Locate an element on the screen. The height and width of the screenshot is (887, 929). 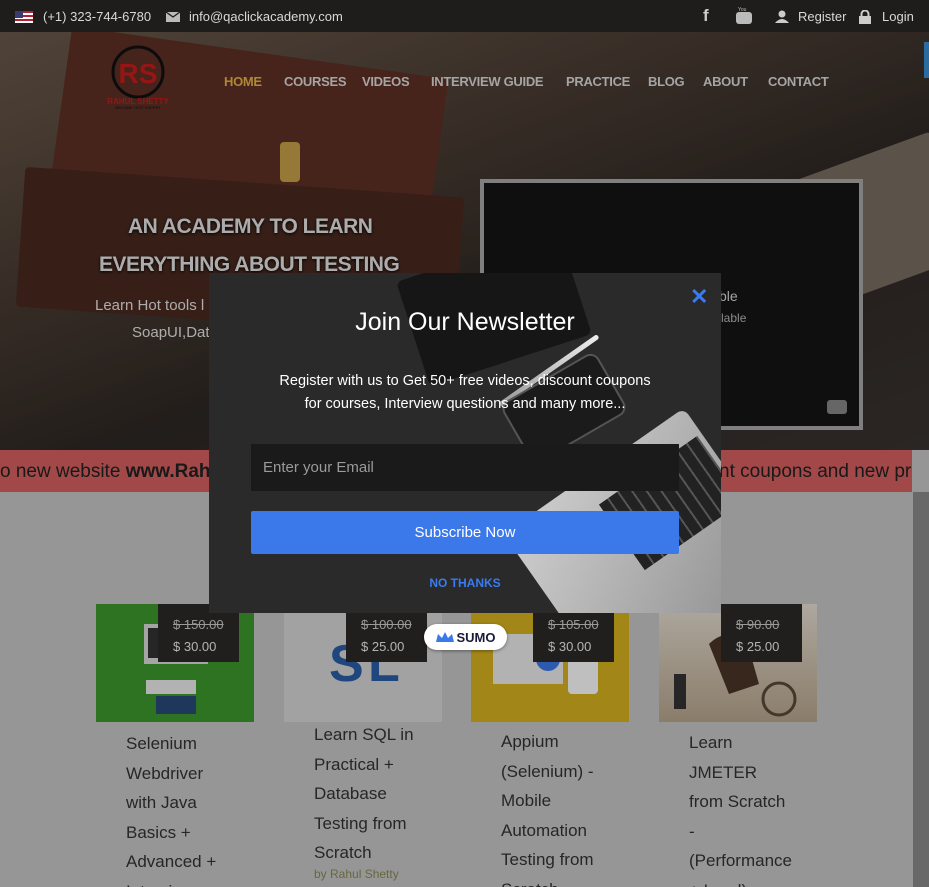
crown-icon is located at coordinates (444, 636).